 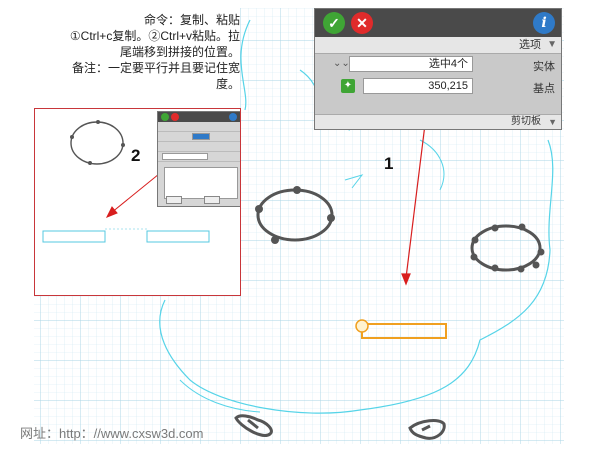 I want to click on check-icon, so click(x=165, y=117).